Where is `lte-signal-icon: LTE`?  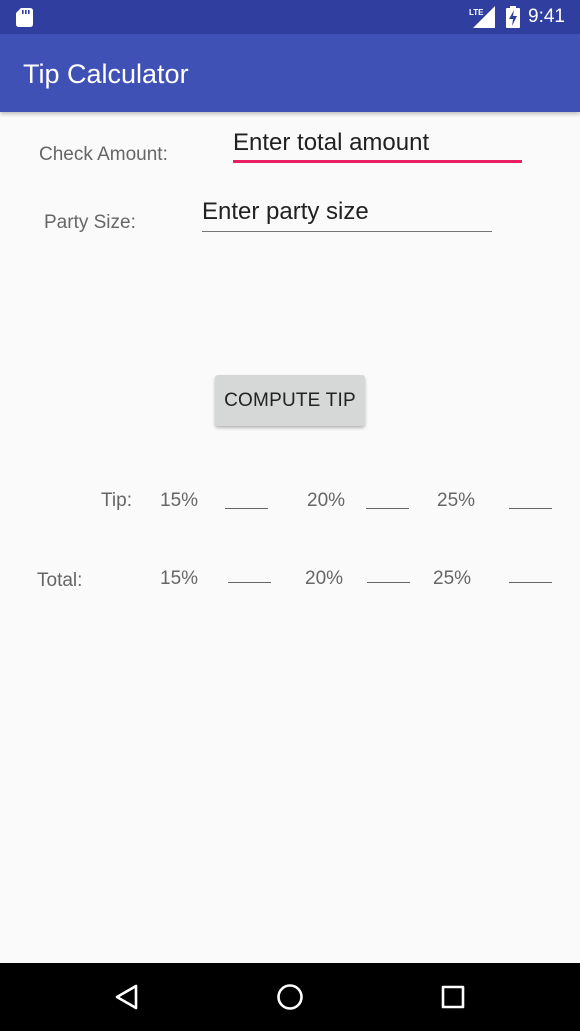
lte-signal-icon: LTE is located at coordinates (482, 17).